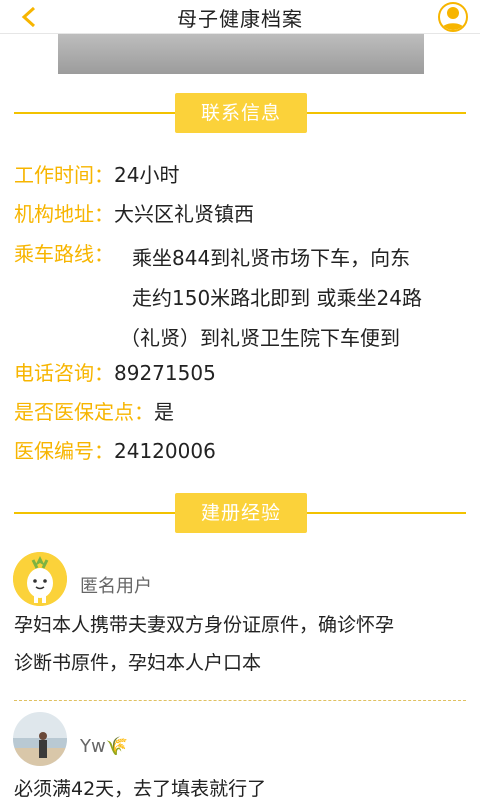  Describe the element at coordinates (140, 789) in the screenshot. I see `review-line: 必须满42天，去了填表就行了` at that location.